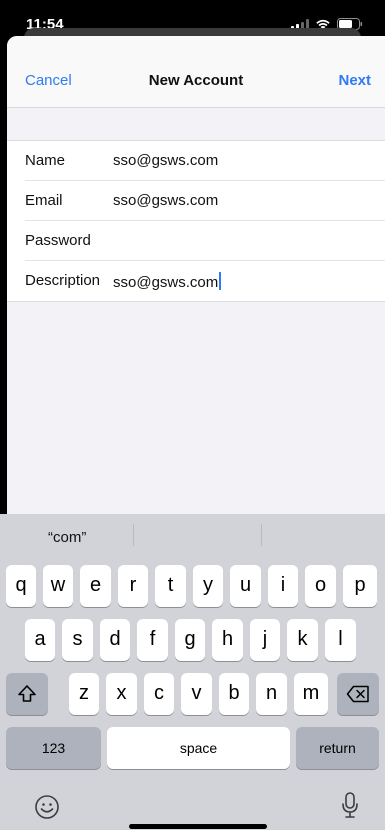  I want to click on key-x: x, so click(121, 694).